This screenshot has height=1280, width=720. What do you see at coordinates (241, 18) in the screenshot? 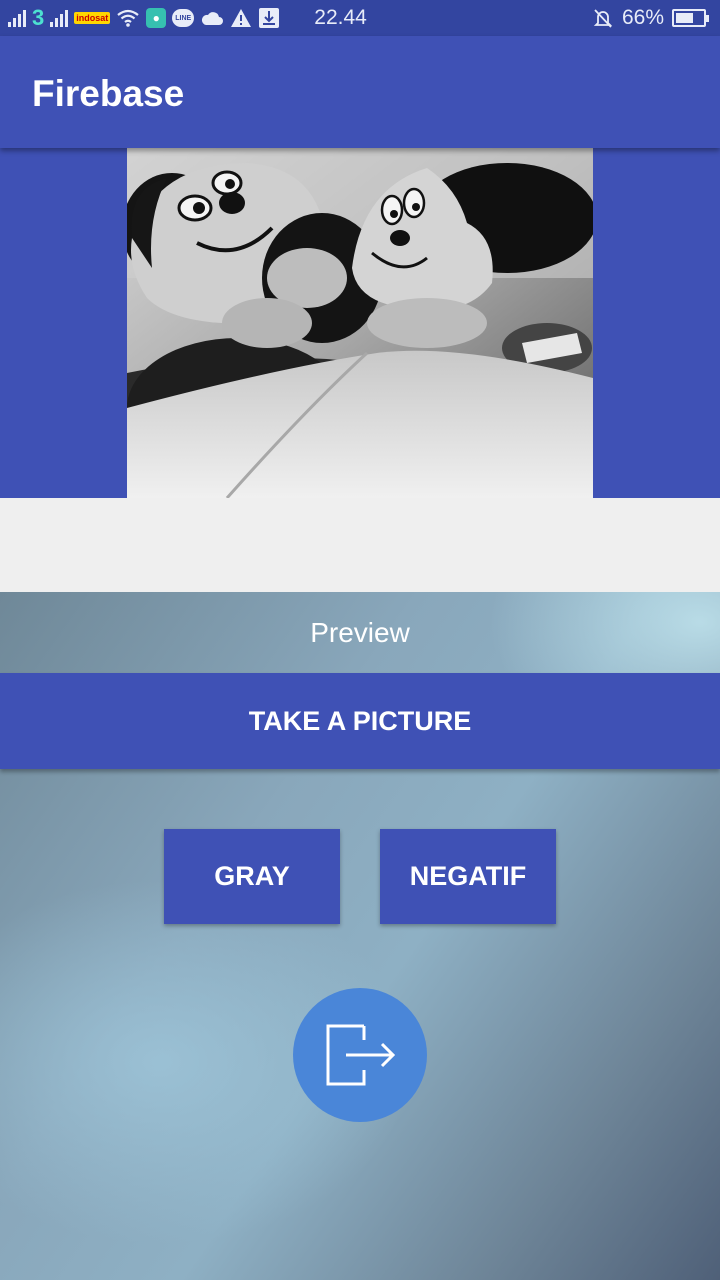
I see `warning-icon` at bounding box center [241, 18].